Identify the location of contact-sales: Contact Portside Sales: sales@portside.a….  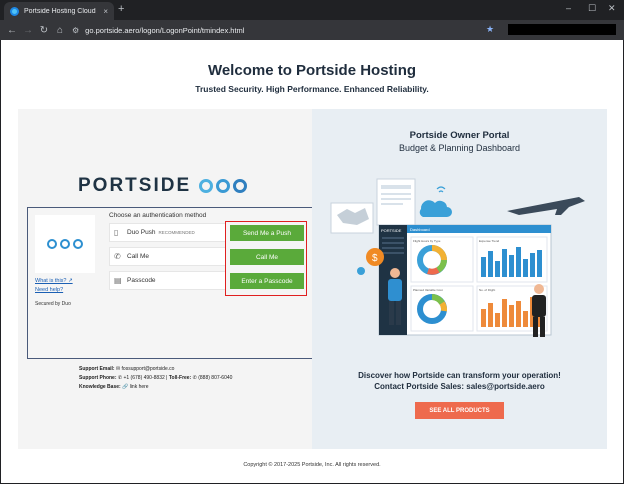
(459, 386).